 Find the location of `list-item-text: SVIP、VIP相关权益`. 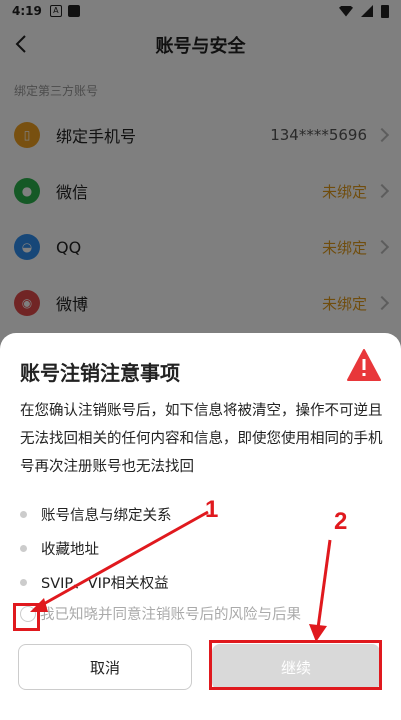

list-item-text: SVIP、VIP相关权益 is located at coordinates (105, 583).